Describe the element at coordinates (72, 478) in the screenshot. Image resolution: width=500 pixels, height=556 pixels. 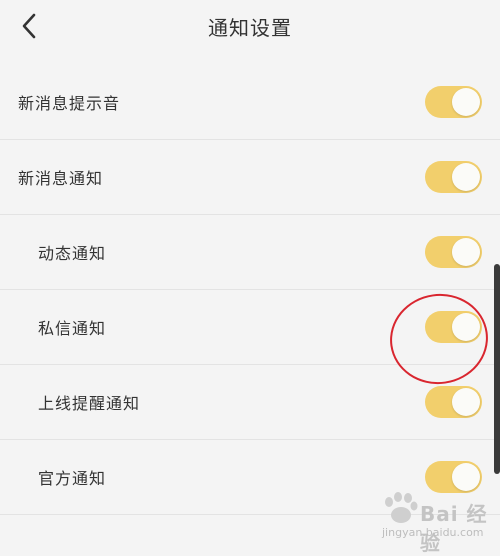
I see `setting-label: 官方通知` at that location.